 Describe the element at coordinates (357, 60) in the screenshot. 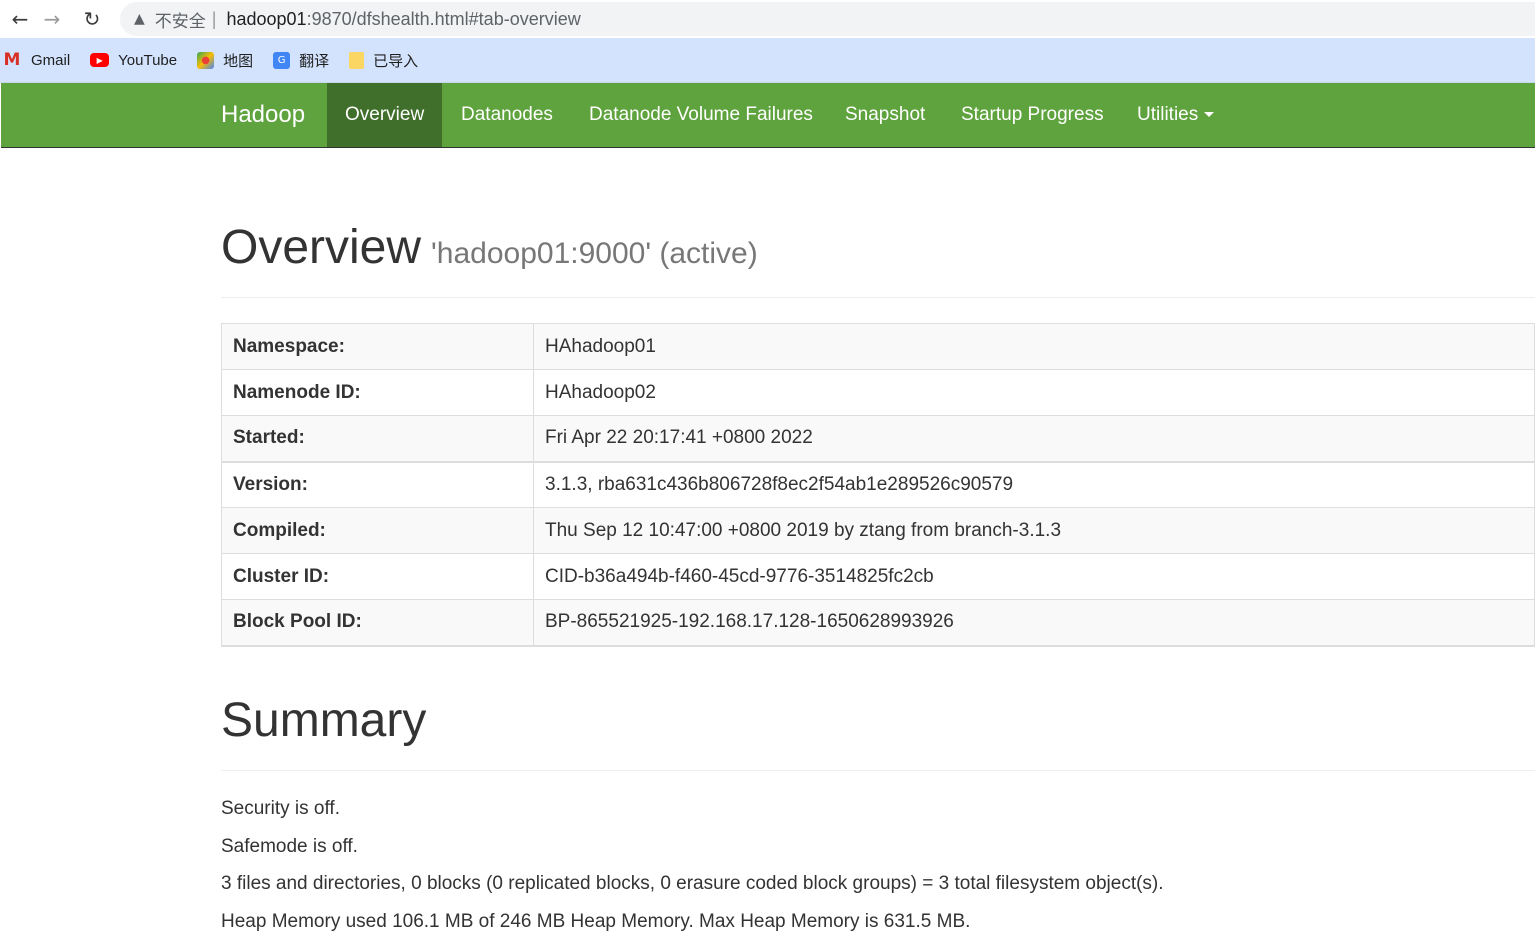

I see `folder-icon` at that location.